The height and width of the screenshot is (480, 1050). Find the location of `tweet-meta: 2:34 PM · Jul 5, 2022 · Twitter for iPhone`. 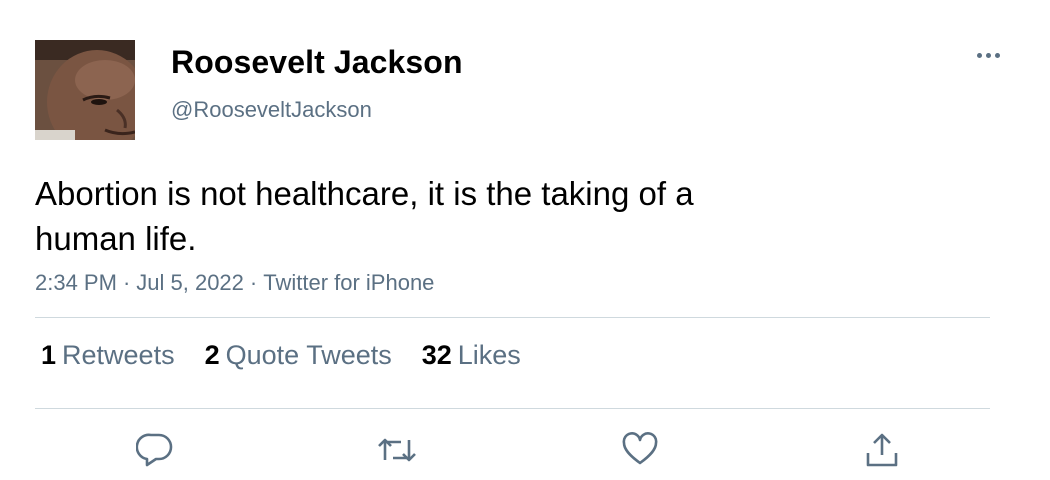

tweet-meta: 2:34 PM · Jul 5, 2022 · Twitter for iPhone is located at coordinates (234, 283).